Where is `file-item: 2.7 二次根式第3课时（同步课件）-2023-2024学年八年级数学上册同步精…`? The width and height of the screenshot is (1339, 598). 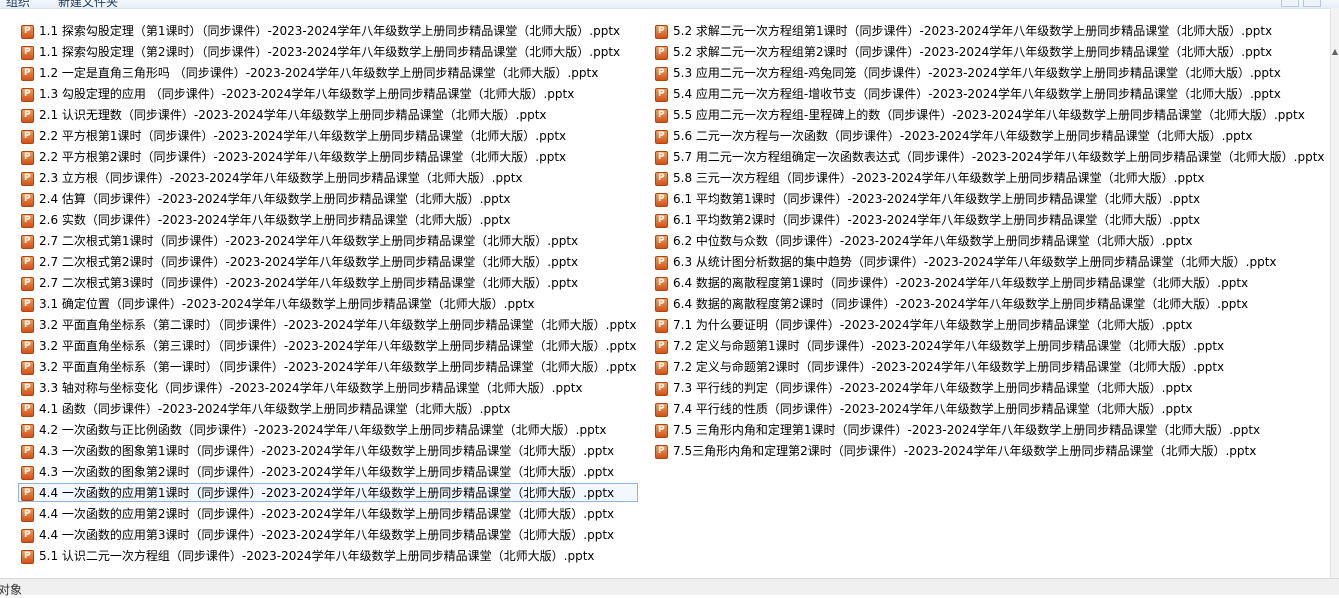
file-item: 2.7 二次根式第3课时（同步课件）-2023-2024学年八年级数学上册同步精… is located at coordinates (328, 283).